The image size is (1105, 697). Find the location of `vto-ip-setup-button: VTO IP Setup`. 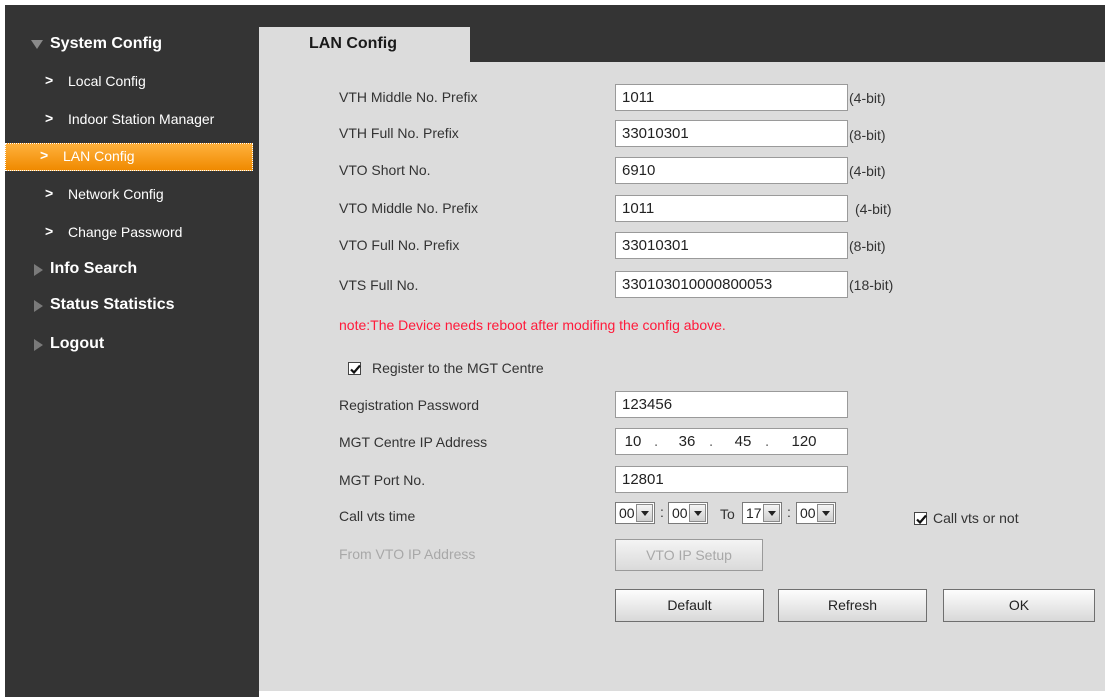

vto-ip-setup-button: VTO IP Setup is located at coordinates (689, 555).